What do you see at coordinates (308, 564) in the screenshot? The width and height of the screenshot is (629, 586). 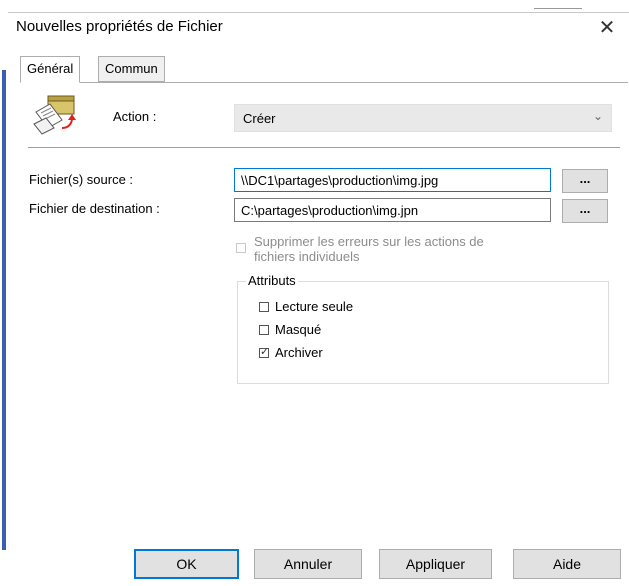 I see `cancel-button: Annuler` at bounding box center [308, 564].